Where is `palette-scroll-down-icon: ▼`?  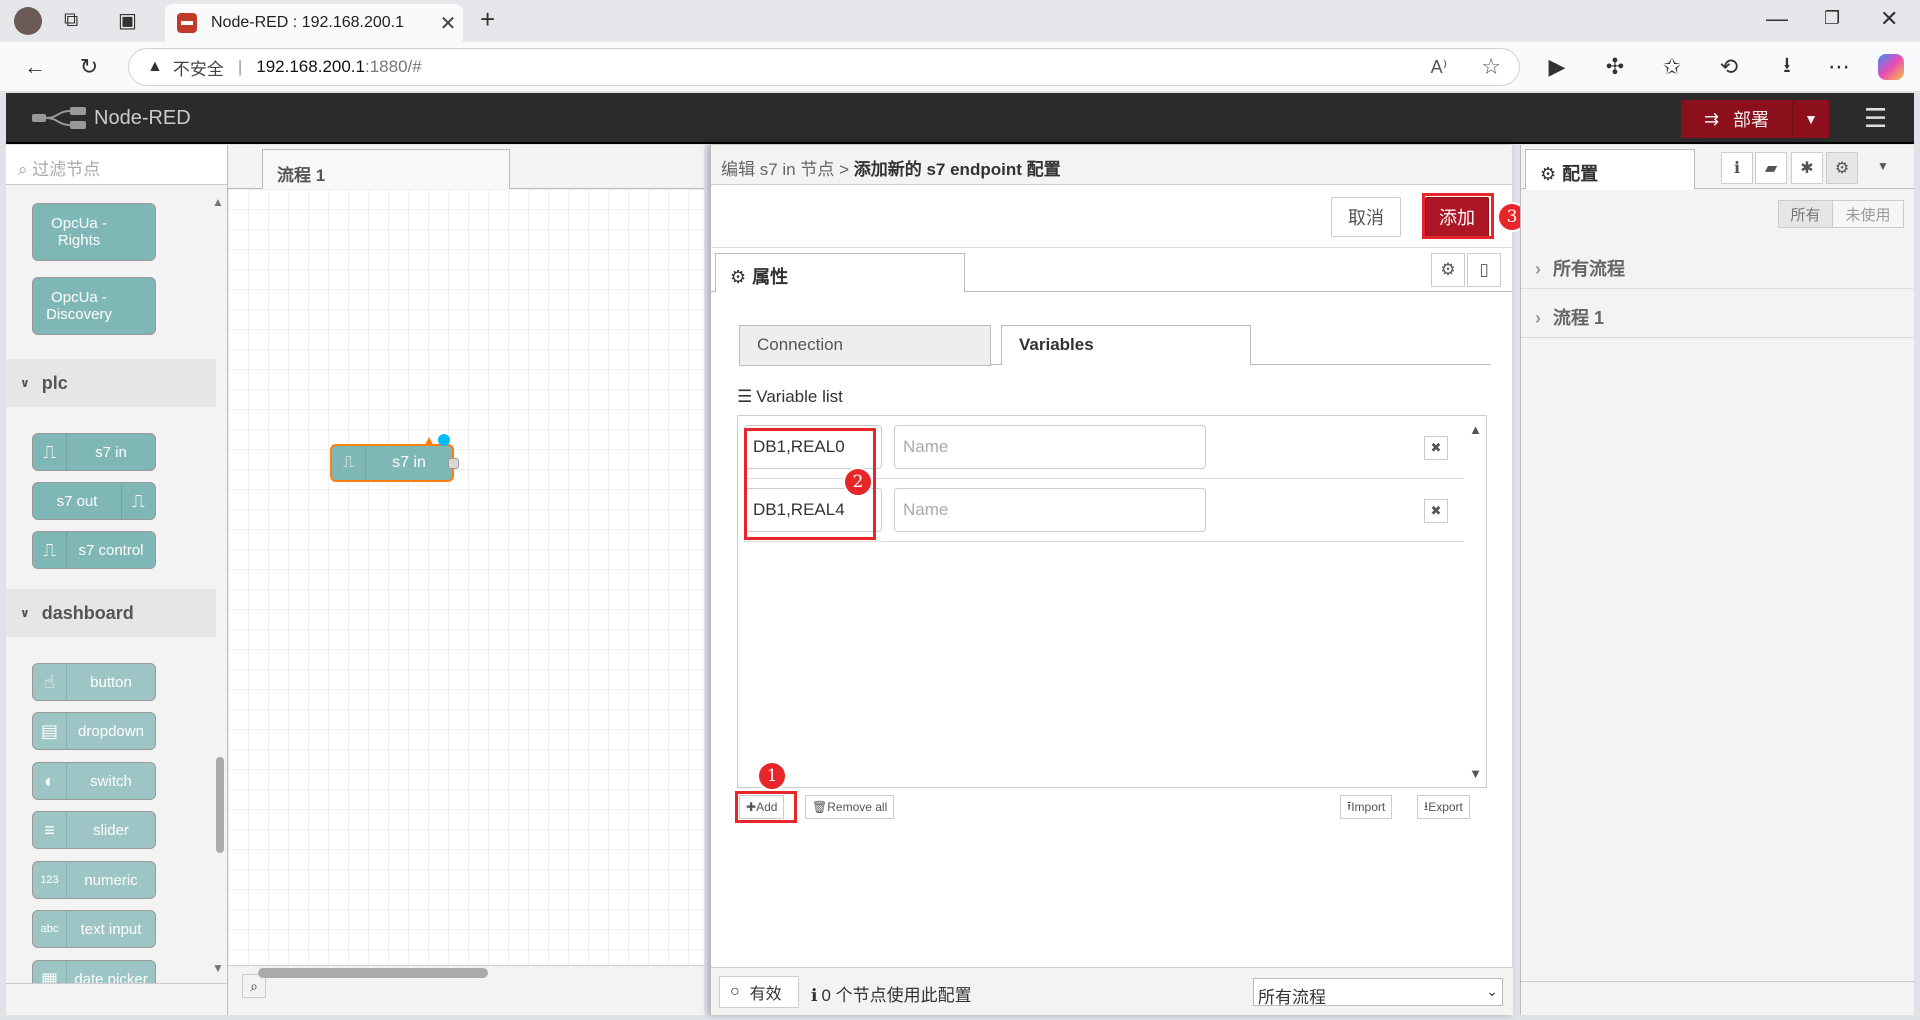
palette-scroll-down-icon: ▼ is located at coordinates (218, 968).